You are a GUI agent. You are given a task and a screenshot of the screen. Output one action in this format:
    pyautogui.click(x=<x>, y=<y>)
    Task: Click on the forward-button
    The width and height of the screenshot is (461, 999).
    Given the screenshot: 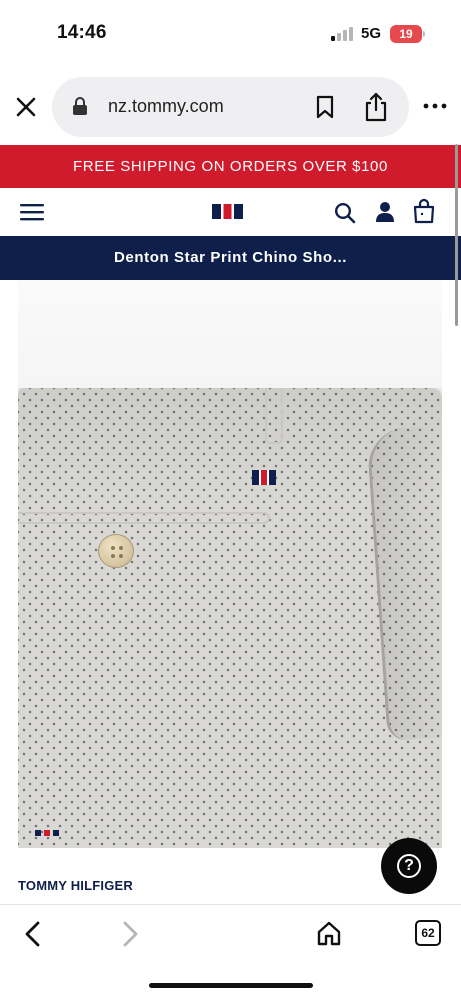 What is the action you would take?
    pyautogui.click(x=130, y=934)
    